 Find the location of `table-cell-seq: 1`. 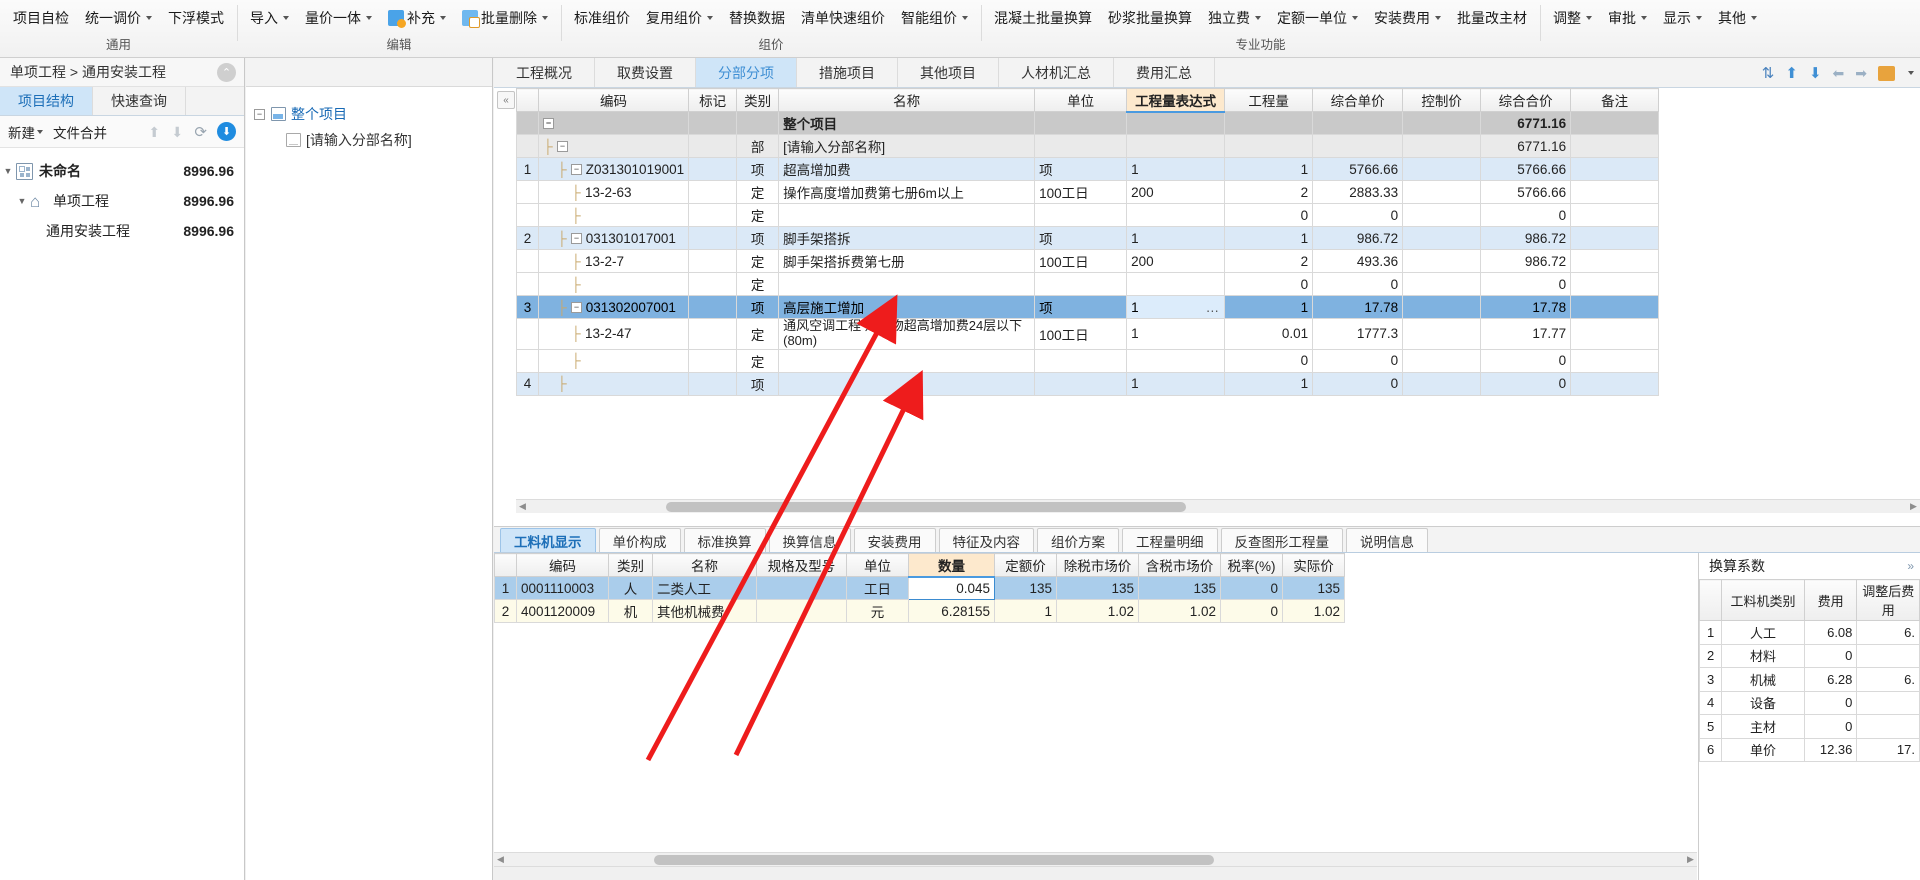

table-cell-seq: 1 is located at coordinates (527, 169).